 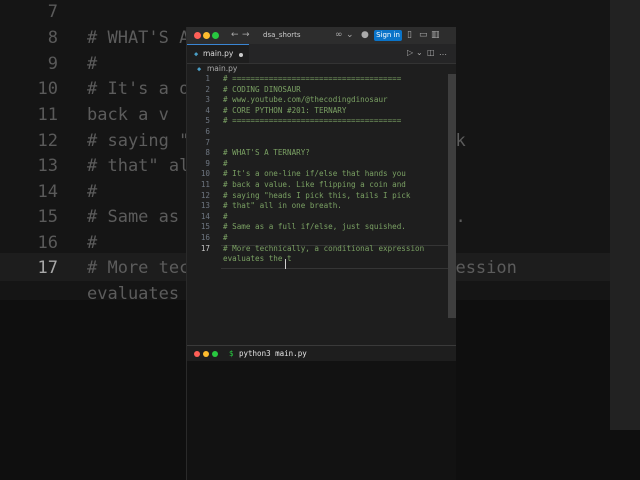 I want to click on split-editor-icon: ◫, so click(x=431, y=53).